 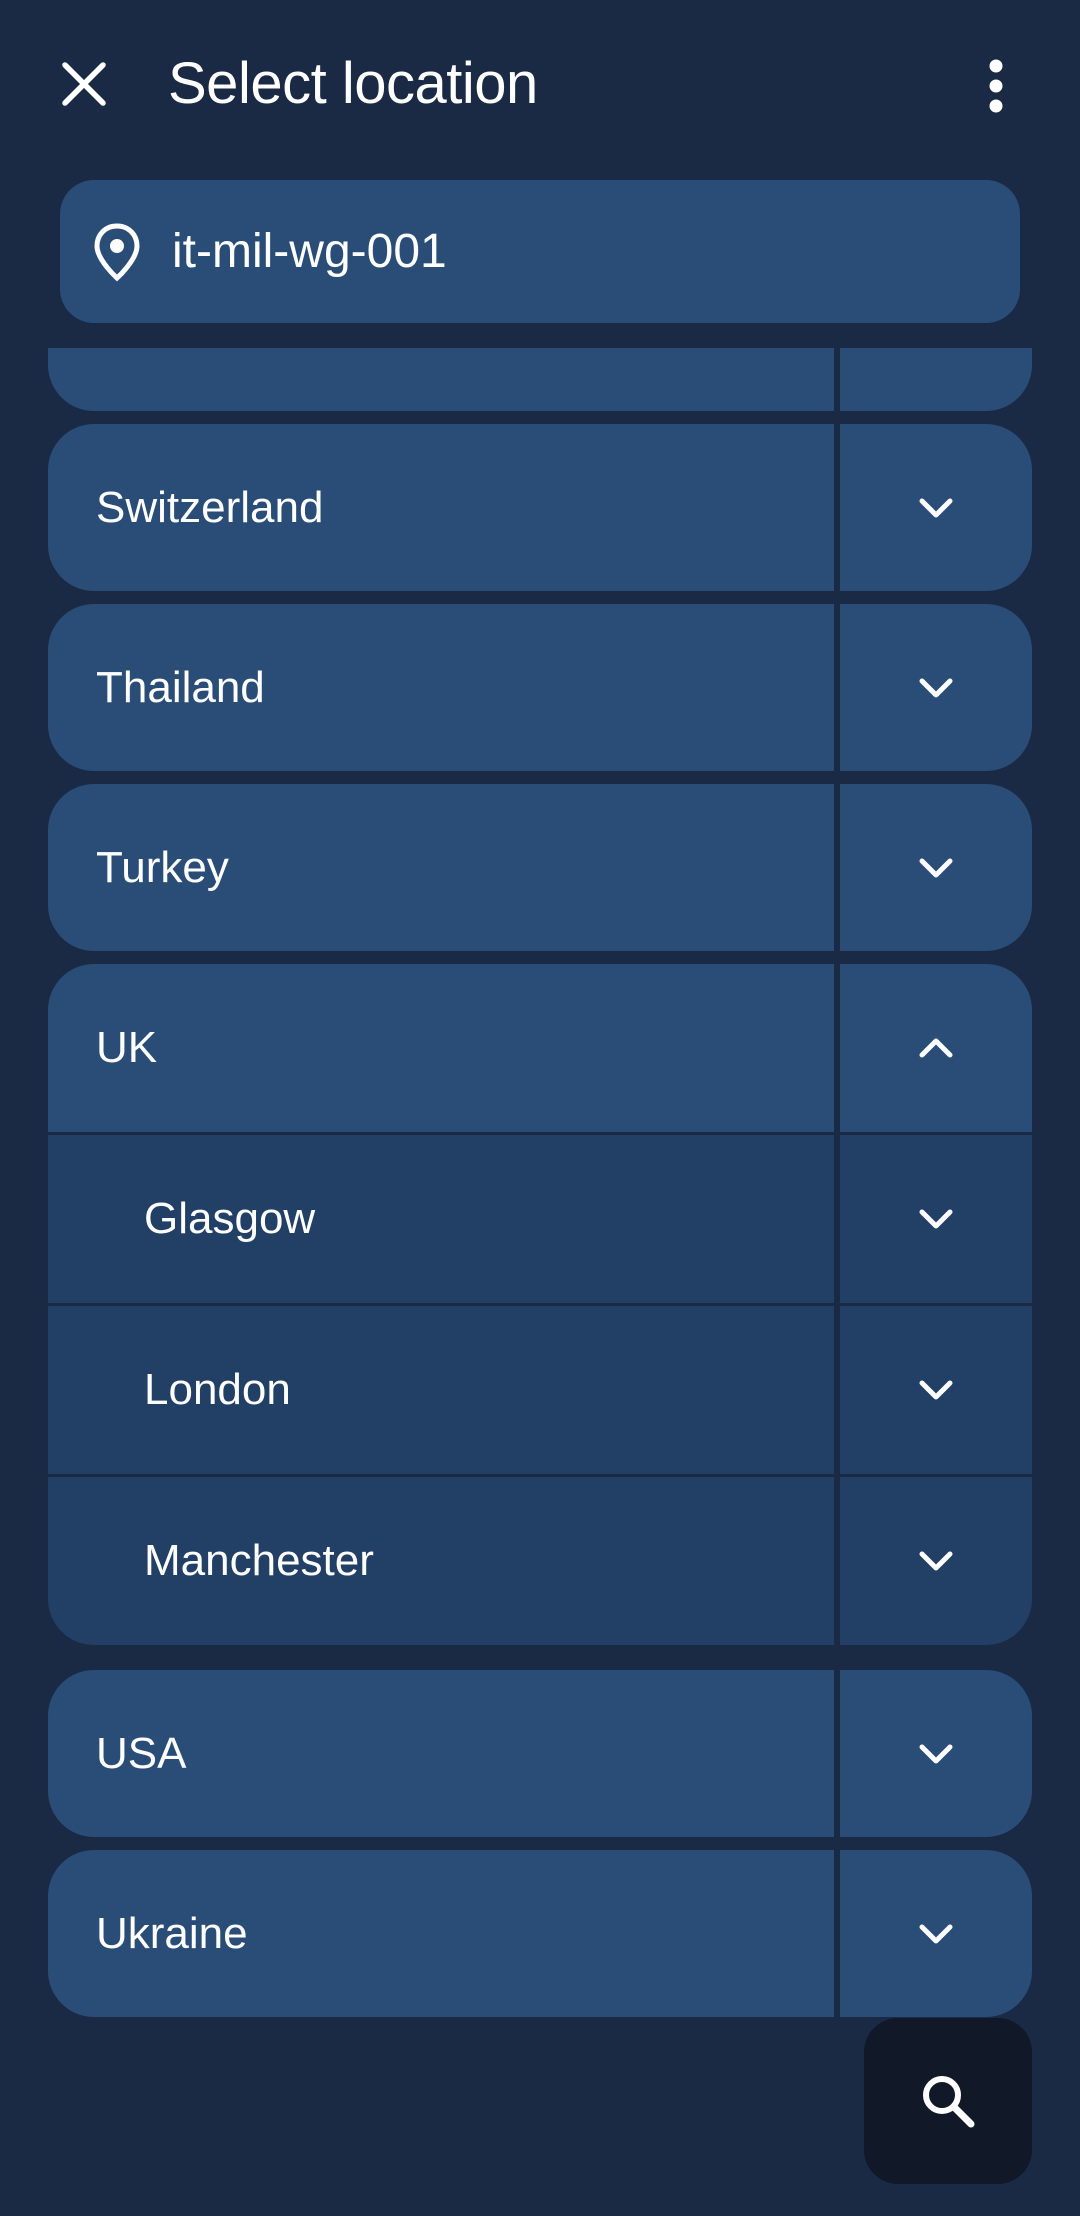 What do you see at coordinates (540, 867) in the screenshot?
I see `list-item-turkey: Turkey` at bounding box center [540, 867].